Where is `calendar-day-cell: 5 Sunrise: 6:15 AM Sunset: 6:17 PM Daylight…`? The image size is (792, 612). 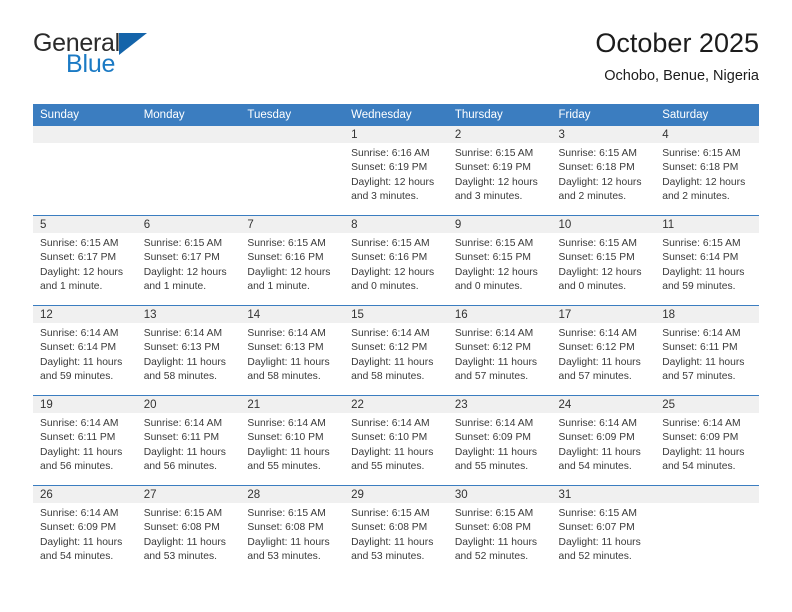
calendar-day-cell: 5 Sunrise: 6:15 AM Sunset: 6:17 PM Daylight… is located at coordinates (85, 260).